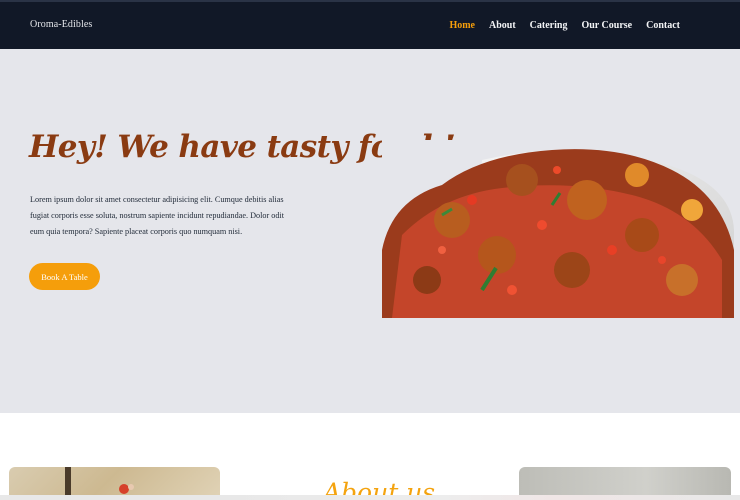 Image resolution: width=740 pixels, height=500 pixels. I want to click on nav-about: About, so click(502, 25).